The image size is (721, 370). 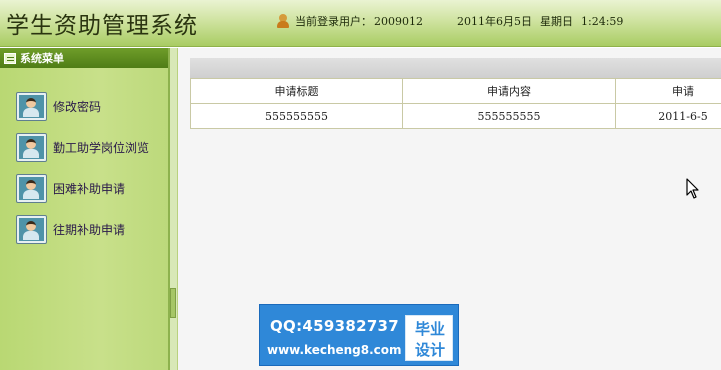 I want to click on table-header-row: 申请标题 申请内容 申请, so click(x=455, y=91).